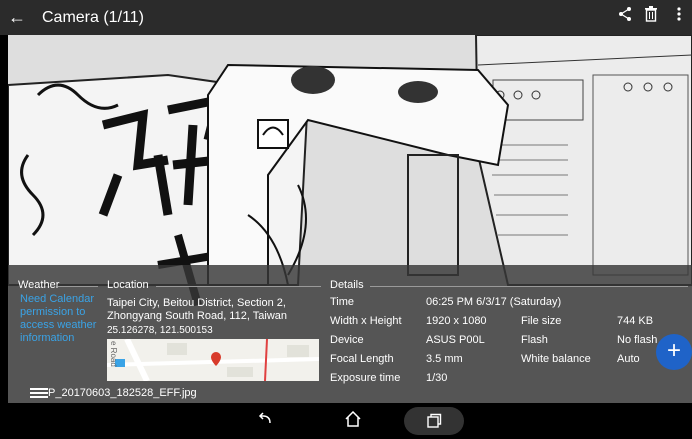 This screenshot has height=439, width=692. I want to click on location-divider, so click(238, 286).